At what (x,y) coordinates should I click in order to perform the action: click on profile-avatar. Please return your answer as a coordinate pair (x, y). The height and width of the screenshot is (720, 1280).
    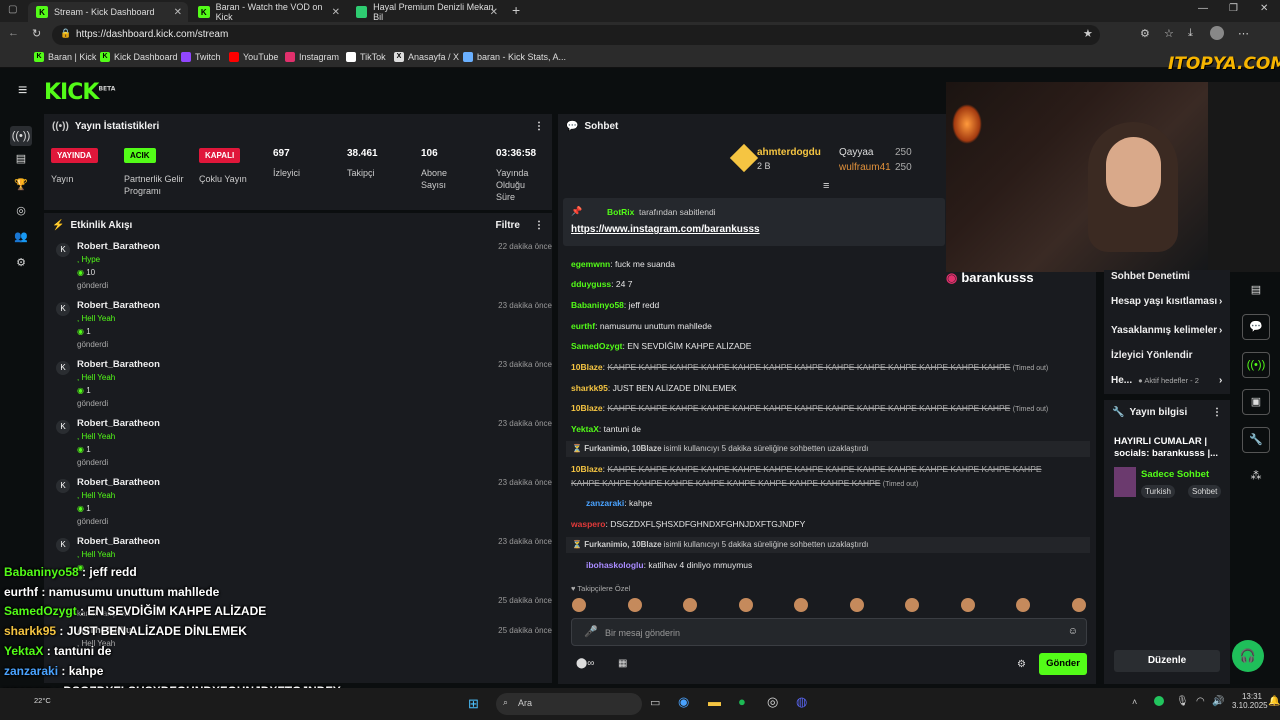
    Looking at the image, I should click on (1217, 33).